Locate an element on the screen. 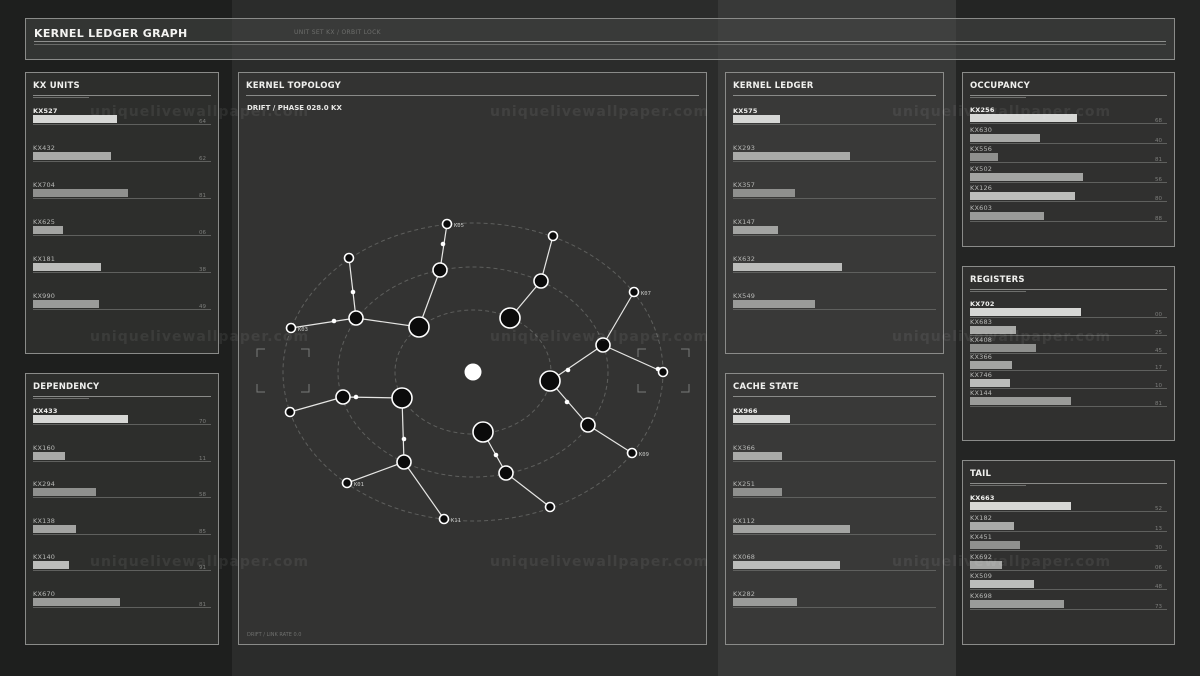 The width and height of the screenshot is (1200, 676). list-item: KX112 is located at coordinates (834, 532).